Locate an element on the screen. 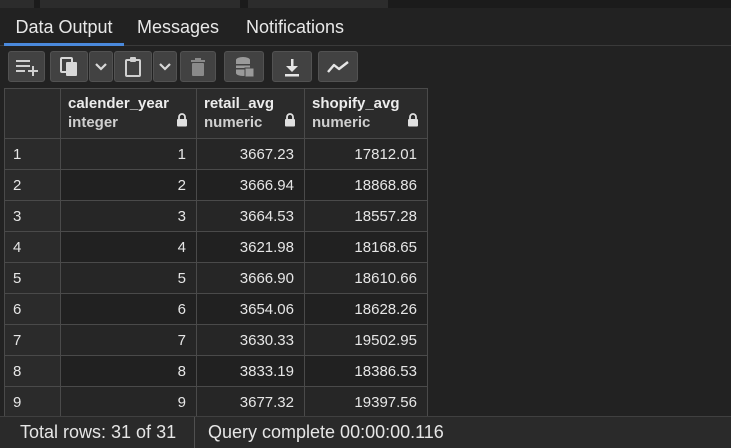 The image size is (731, 448). row-number: 7 is located at coordinates (32, 340).